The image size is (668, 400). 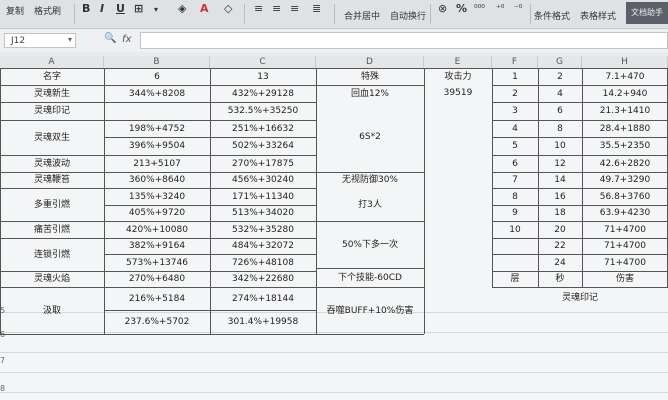 I want to click on header-level-6: 6, so click(x=157, y=76).